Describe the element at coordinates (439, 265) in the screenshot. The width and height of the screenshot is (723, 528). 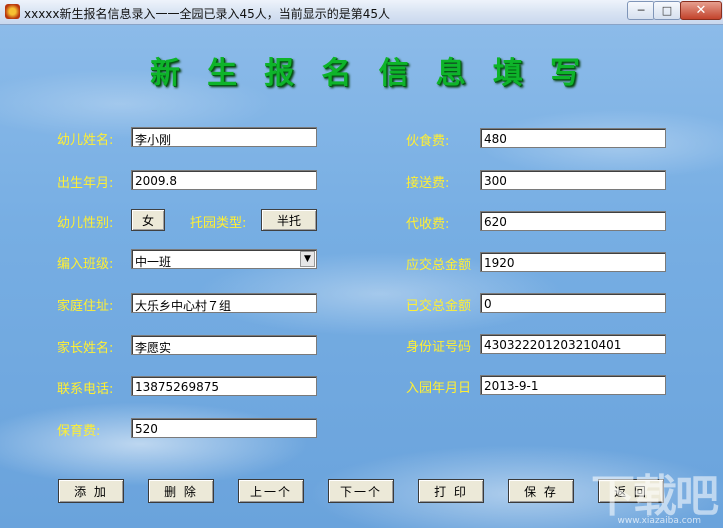
I see `total-due-label: 应交总金额` at that location.